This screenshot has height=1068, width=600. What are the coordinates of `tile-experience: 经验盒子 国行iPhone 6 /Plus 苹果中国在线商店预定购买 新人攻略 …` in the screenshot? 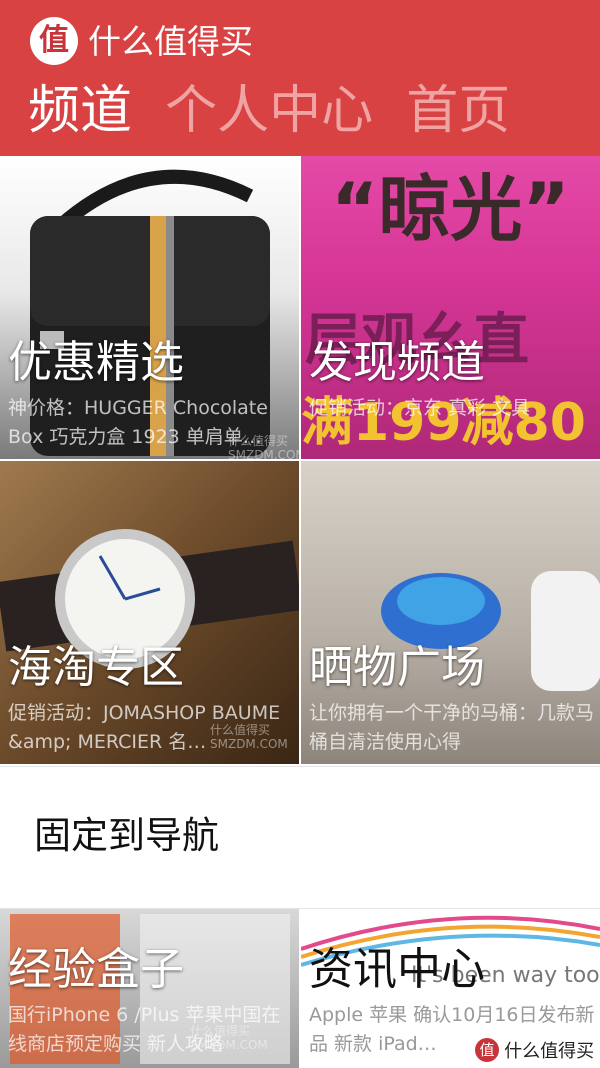 It's located at (149, 988).